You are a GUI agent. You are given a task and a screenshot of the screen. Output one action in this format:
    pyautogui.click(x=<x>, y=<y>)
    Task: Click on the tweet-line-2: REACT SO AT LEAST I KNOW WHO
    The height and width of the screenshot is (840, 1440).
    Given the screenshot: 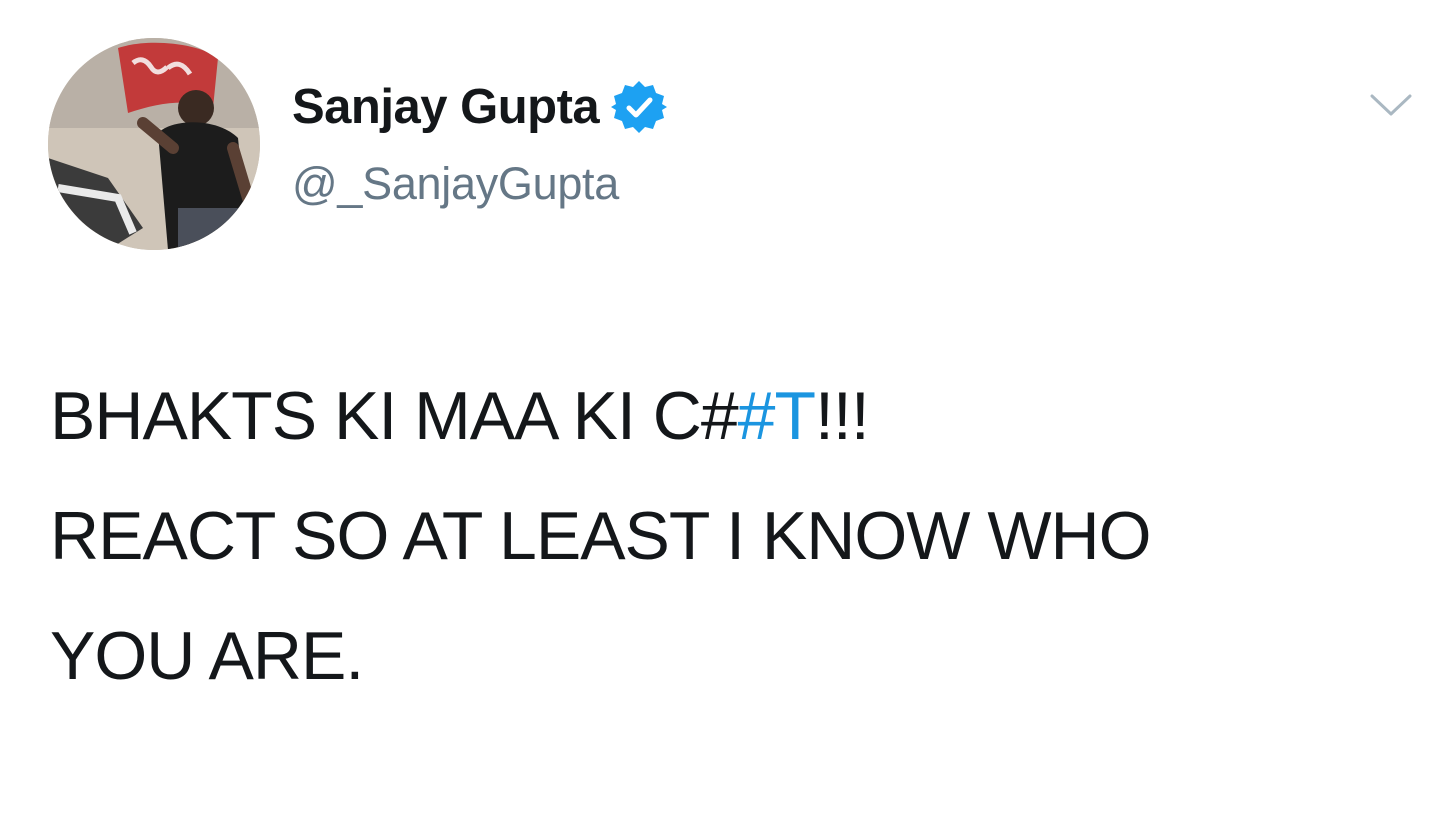 What is the action you would take?
    pyautogui.click(x=601, y=536)
    